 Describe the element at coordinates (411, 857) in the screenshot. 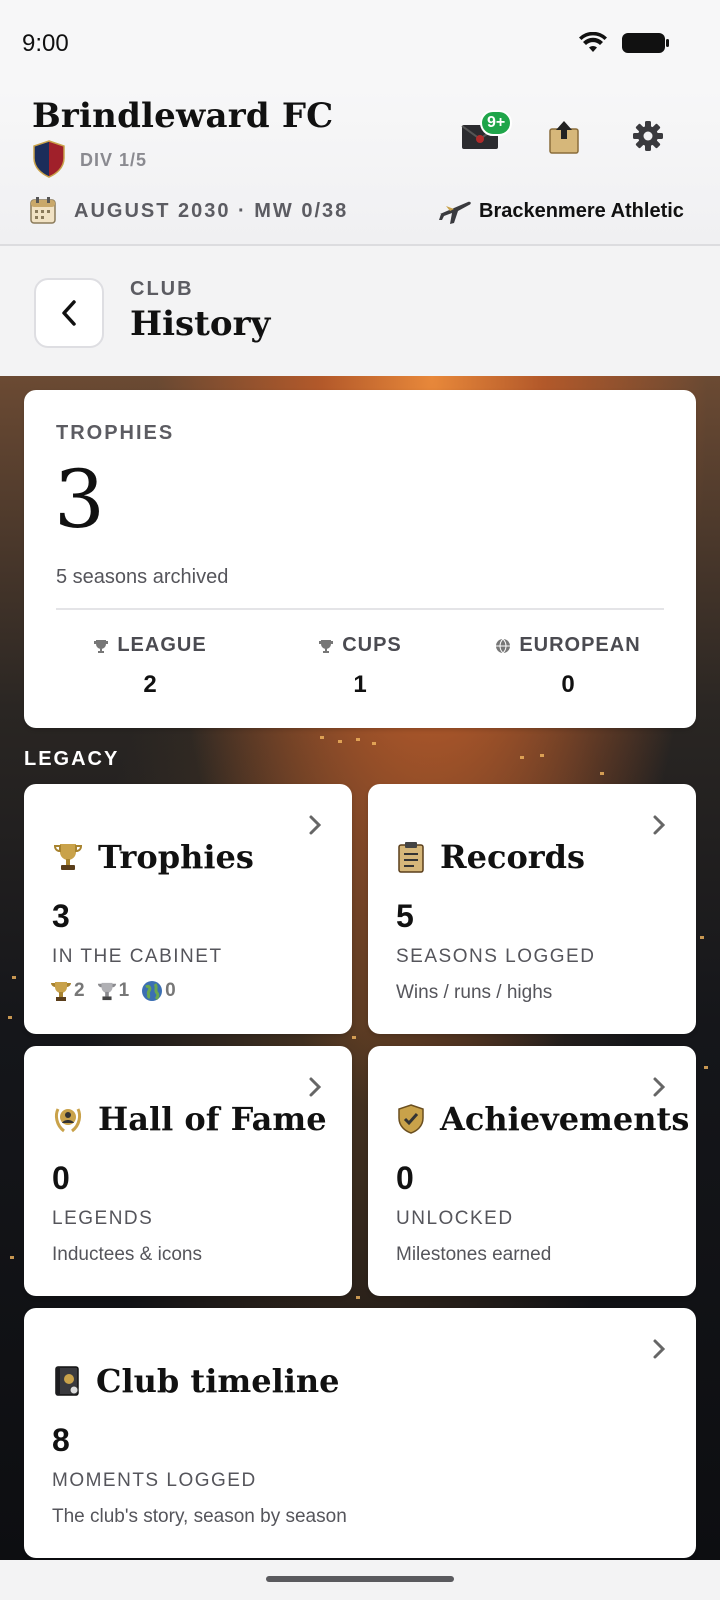

I see `clipboard-icon` at that location.